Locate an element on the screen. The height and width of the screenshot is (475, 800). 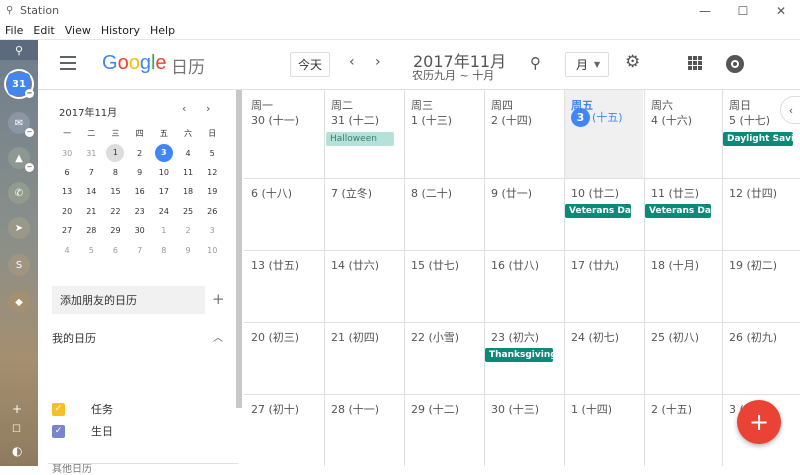
mini-day-cell: 26 is located at coordinates (212, 211).